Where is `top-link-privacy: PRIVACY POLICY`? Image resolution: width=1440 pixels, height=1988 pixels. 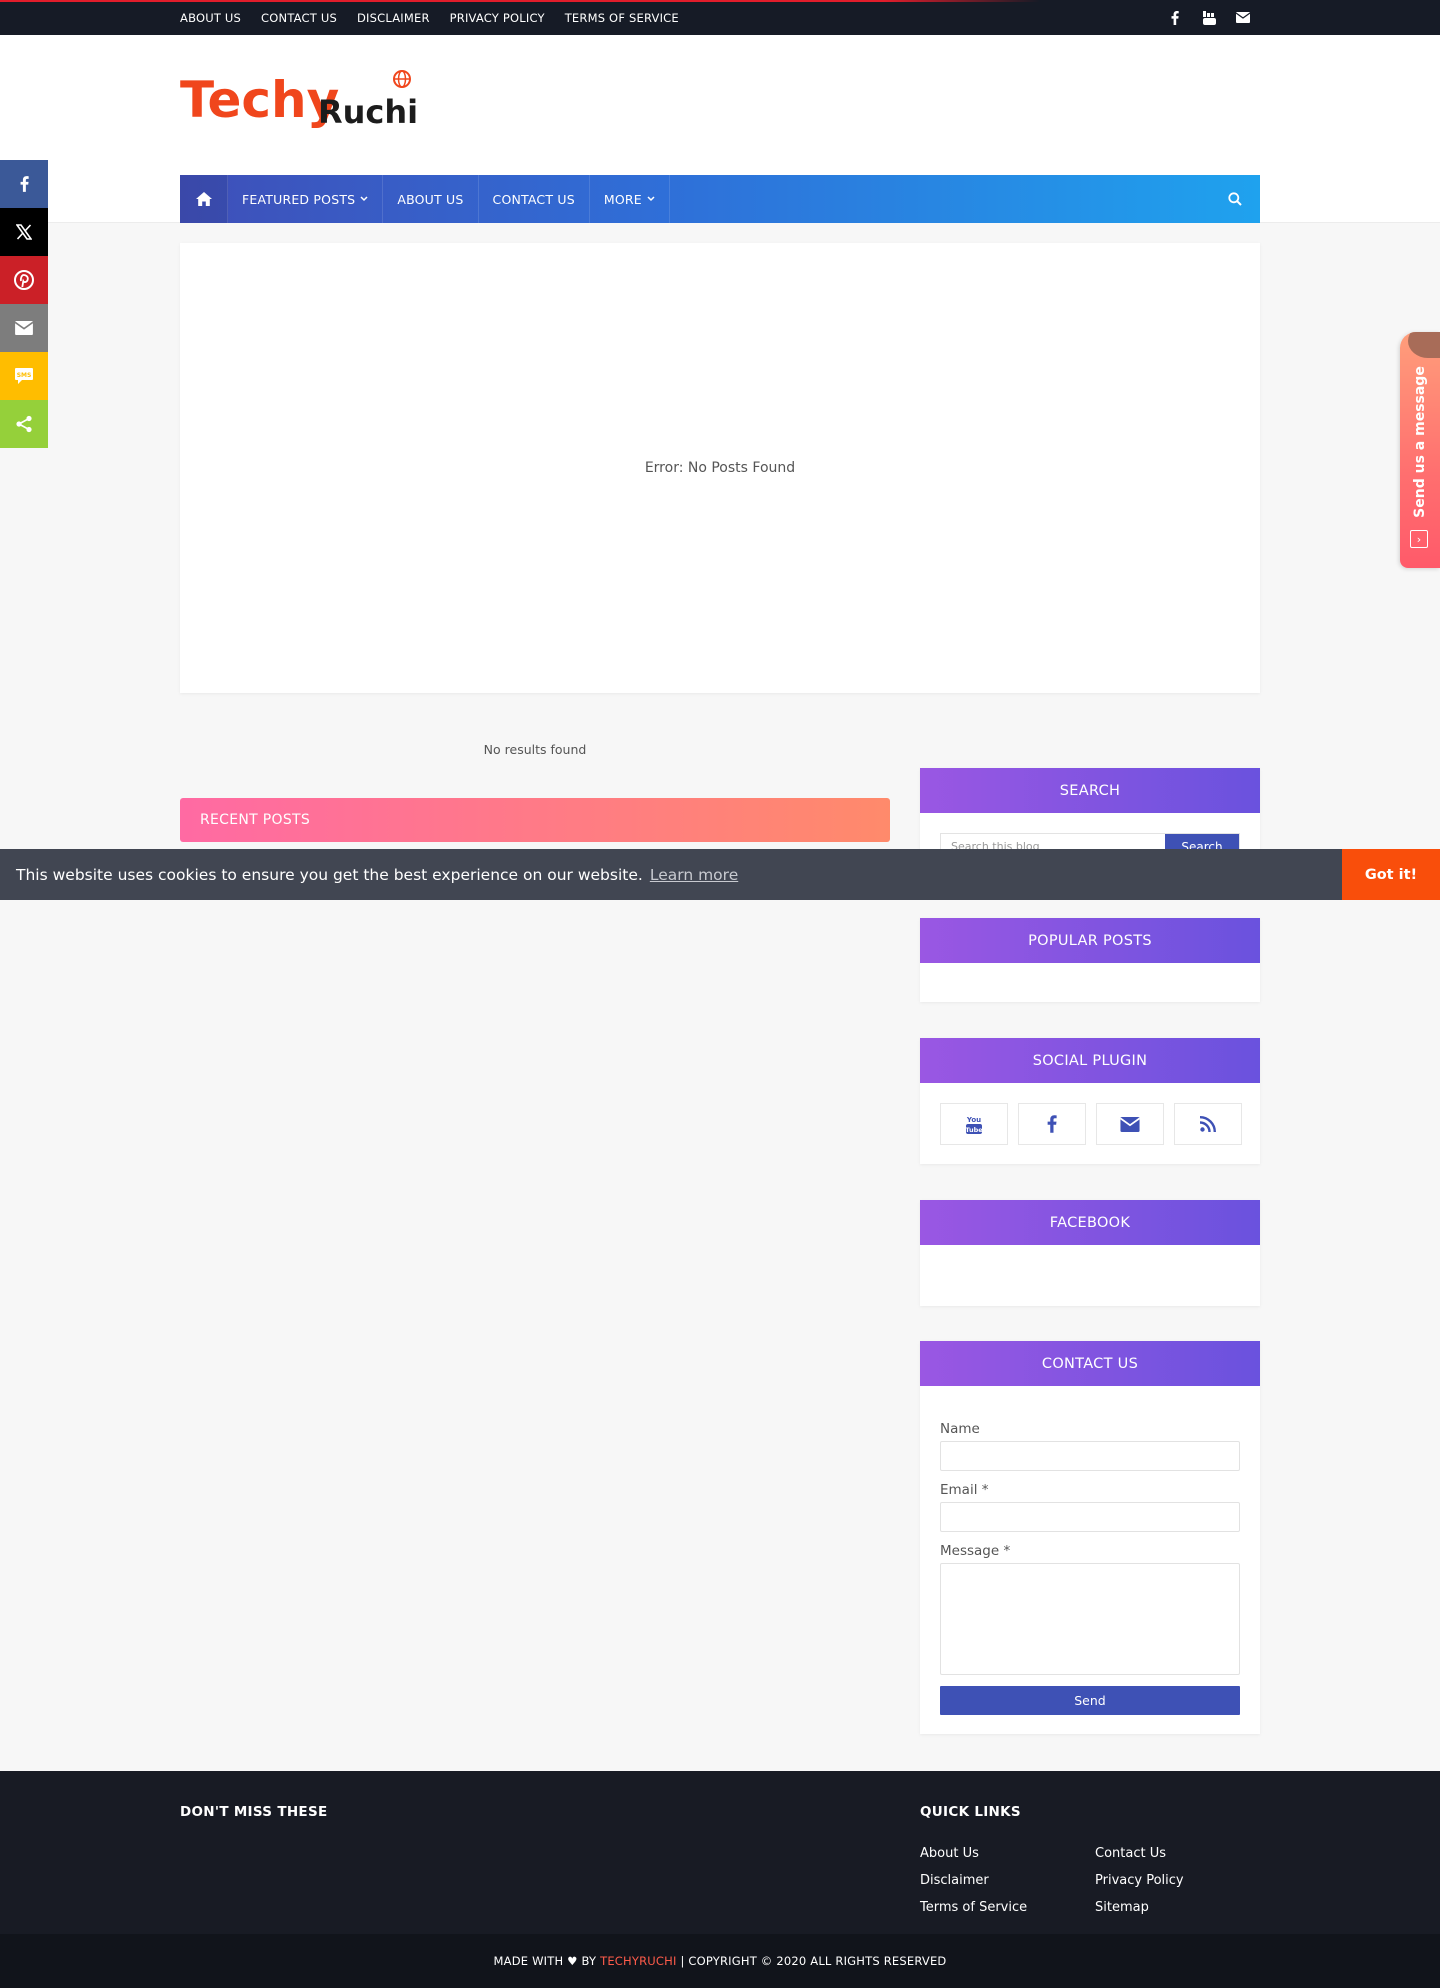 top-link-privacy: PRIVACY POLICY is located at coordinates (497, 18).